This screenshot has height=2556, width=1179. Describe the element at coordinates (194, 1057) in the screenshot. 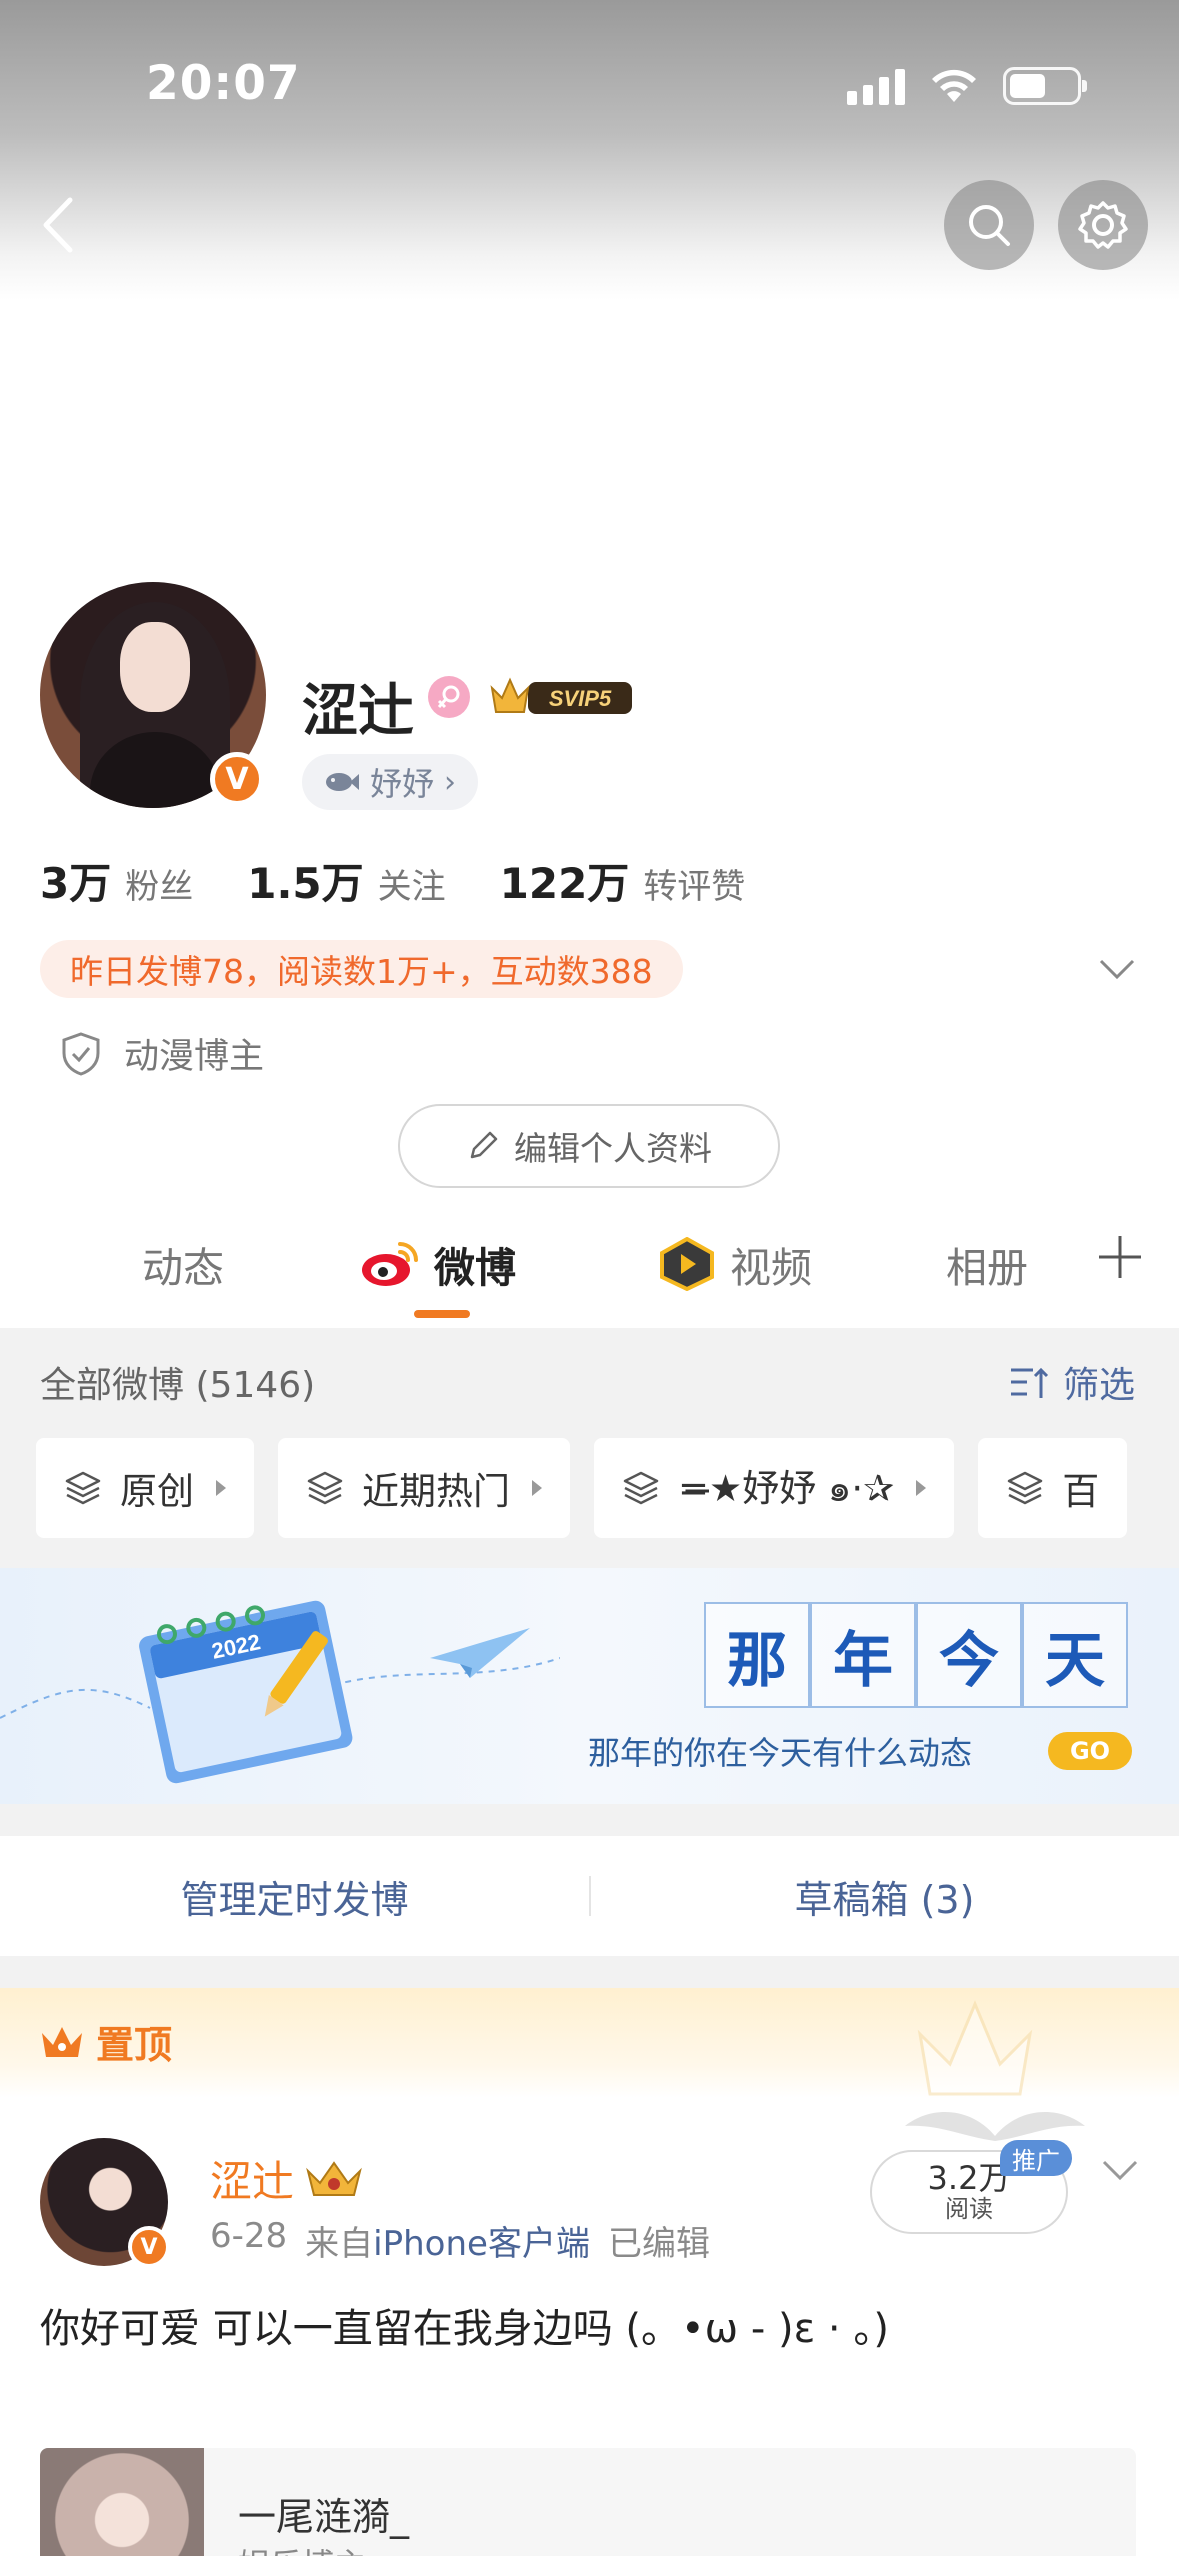

I see `profile-tag-label: 动漫博主` at that location.